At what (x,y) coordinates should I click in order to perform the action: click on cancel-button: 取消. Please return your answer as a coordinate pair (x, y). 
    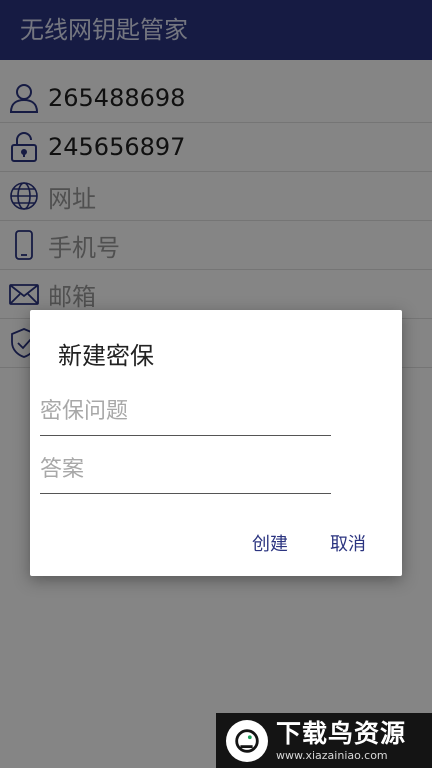
    Looking at the image, I should click on (348, 543).